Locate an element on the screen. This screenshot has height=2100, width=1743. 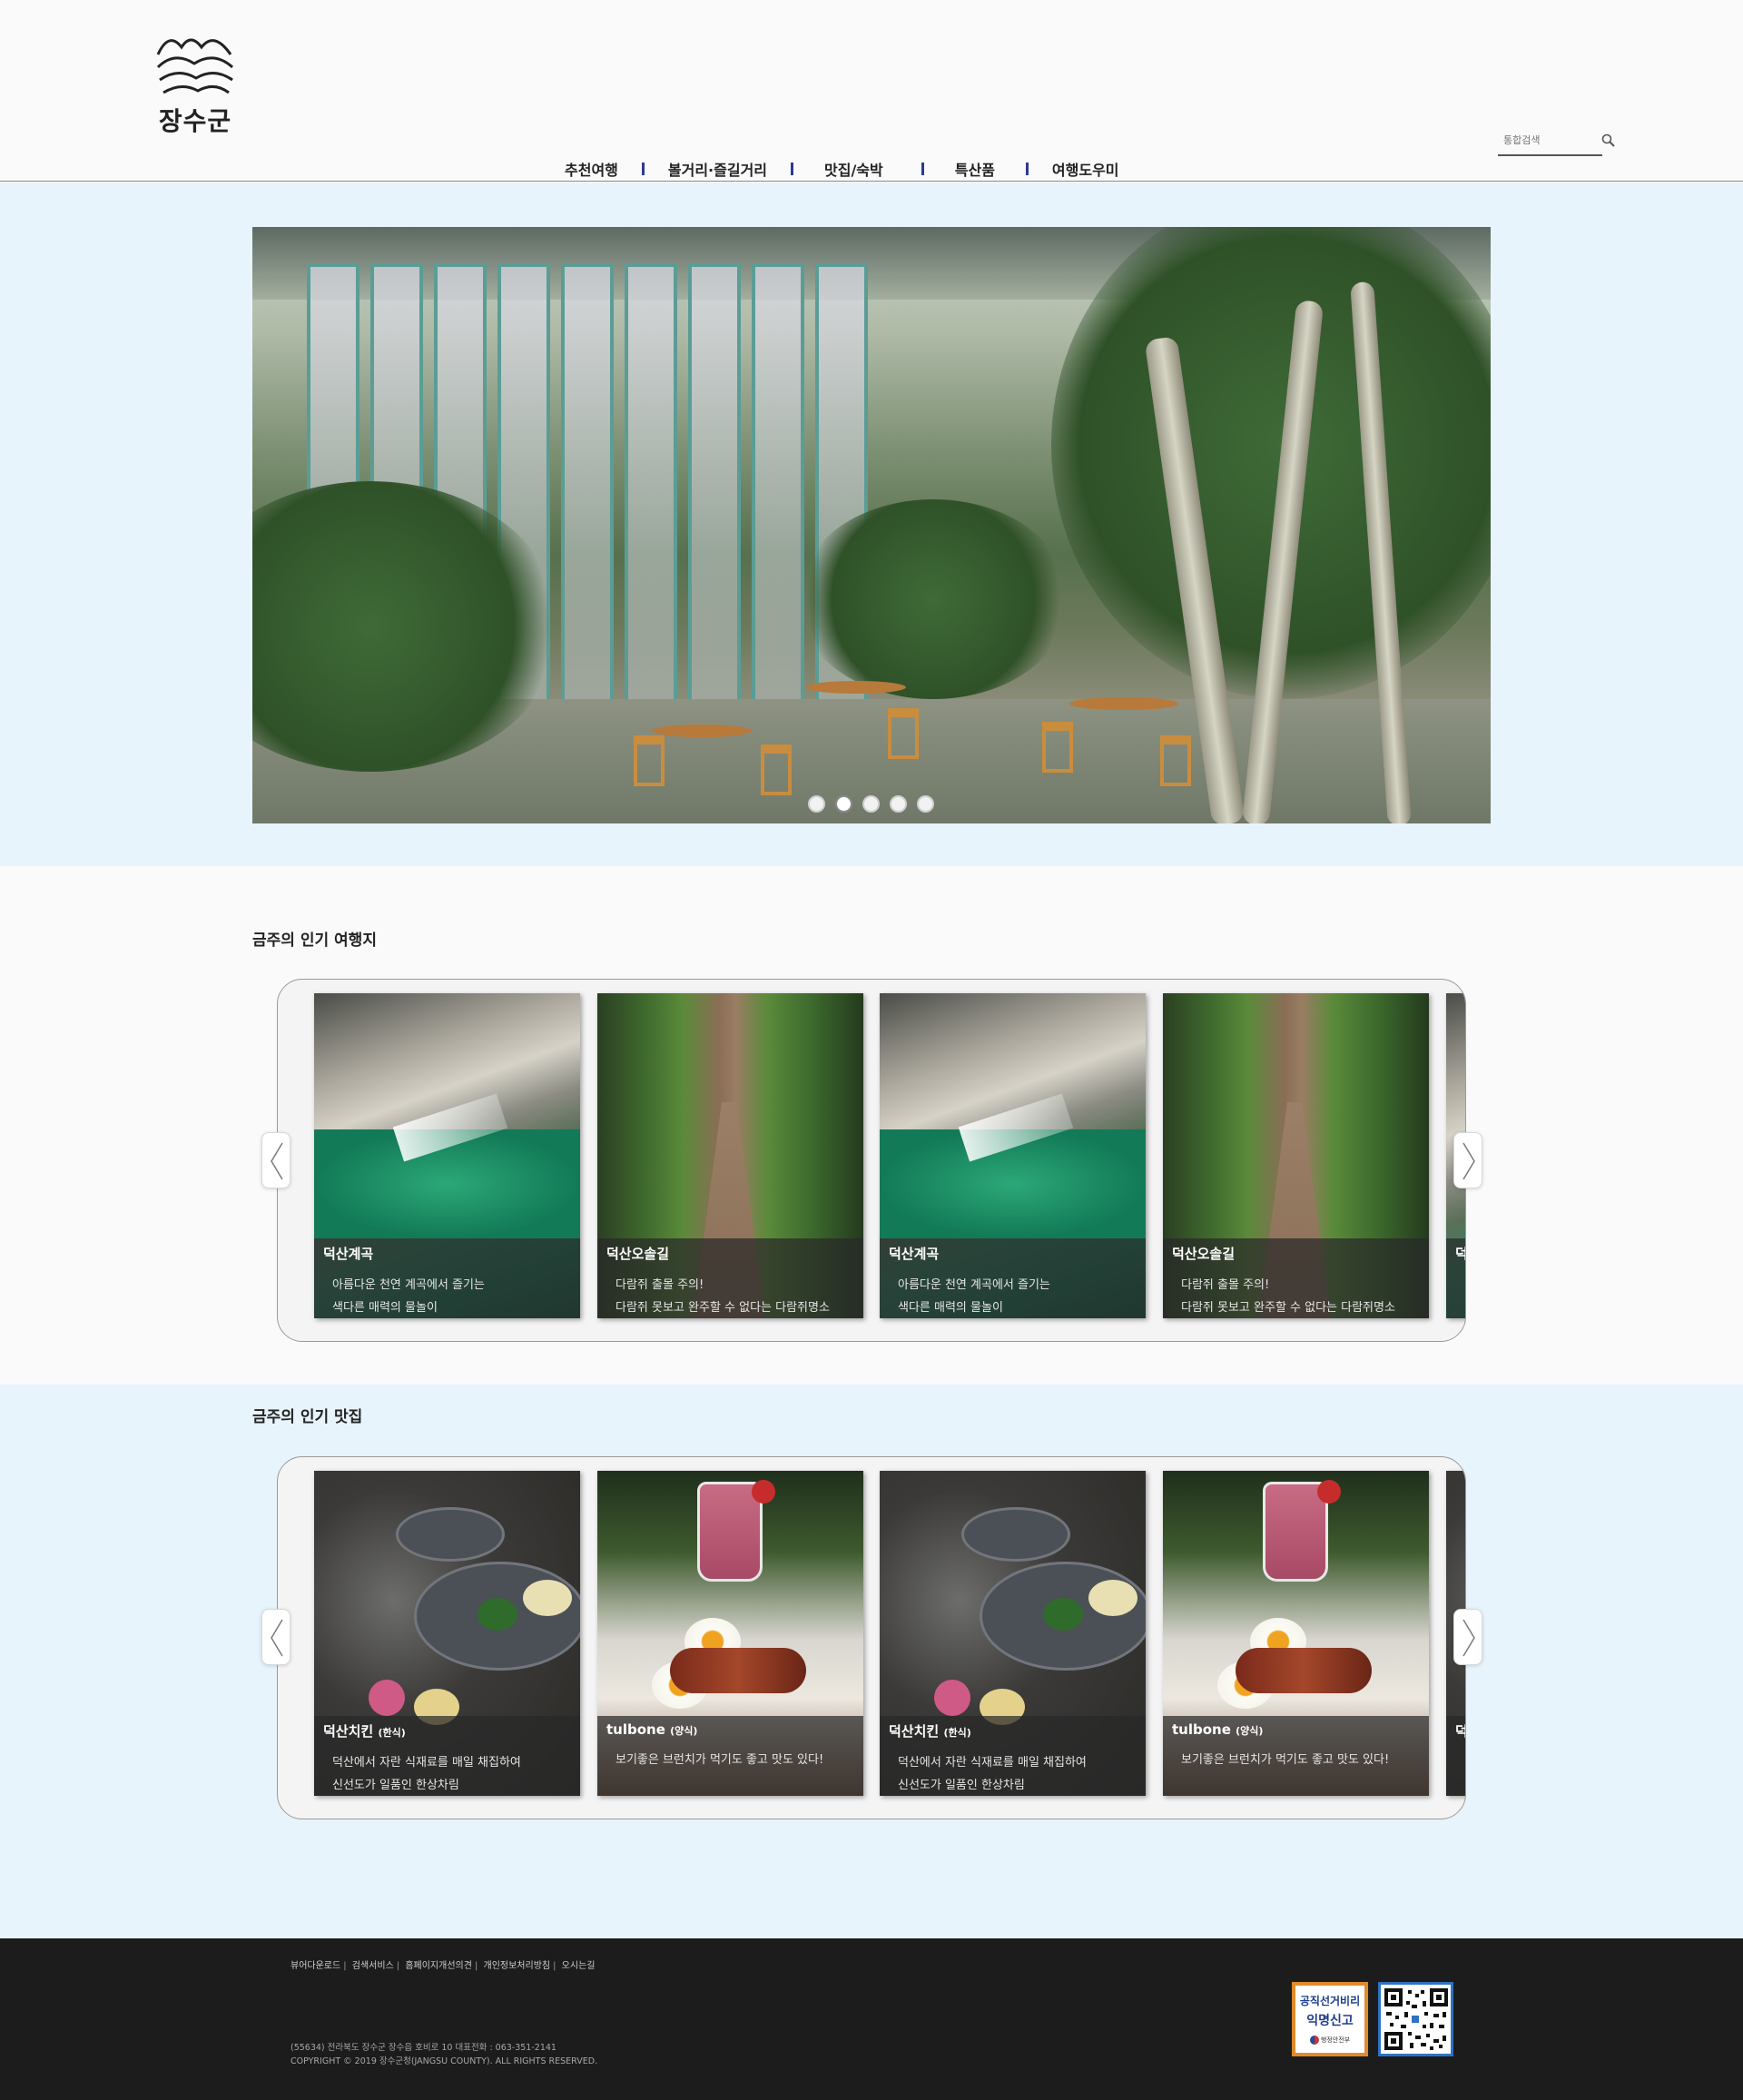
food-next-button is located at coordinates (1467, 1637).